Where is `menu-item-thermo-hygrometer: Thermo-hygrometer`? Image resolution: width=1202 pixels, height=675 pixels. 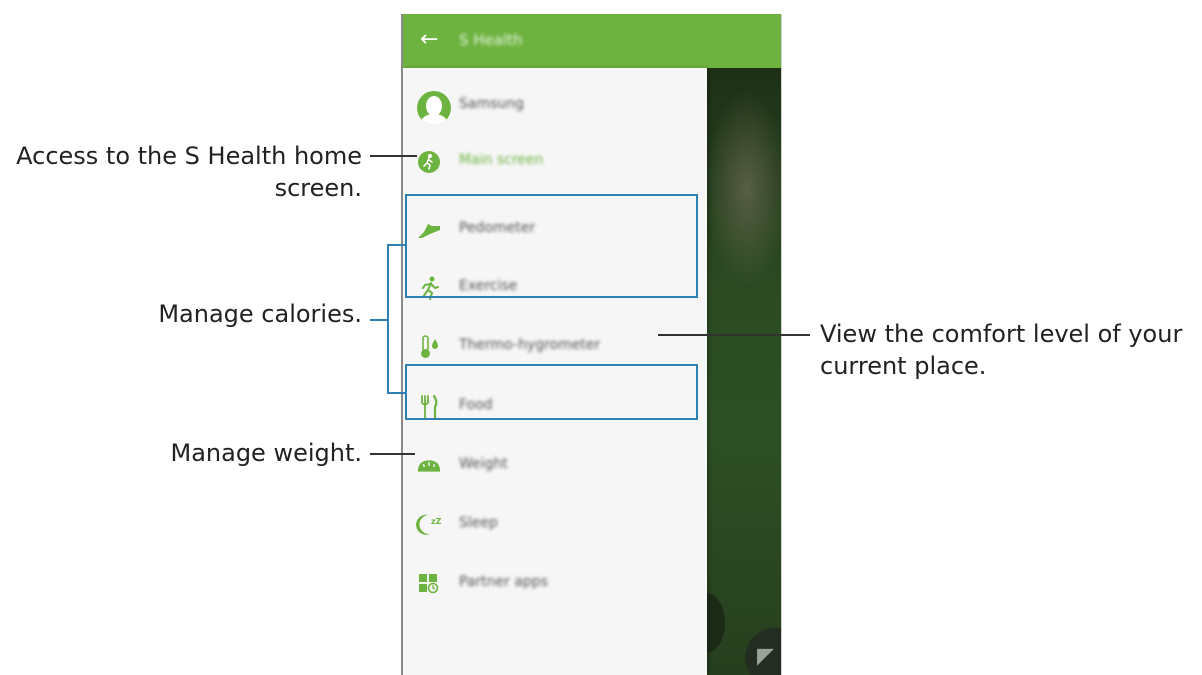
menu-item-thermo-hygrometer: Thermo-hygrometer is located at coordinates (555, 346).